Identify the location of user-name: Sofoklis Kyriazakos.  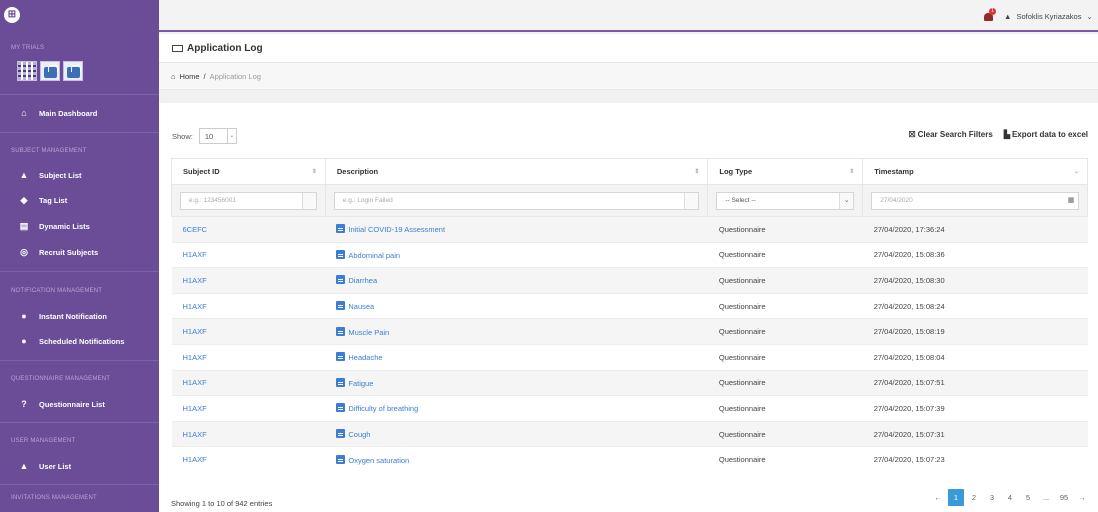
(1049, 16).